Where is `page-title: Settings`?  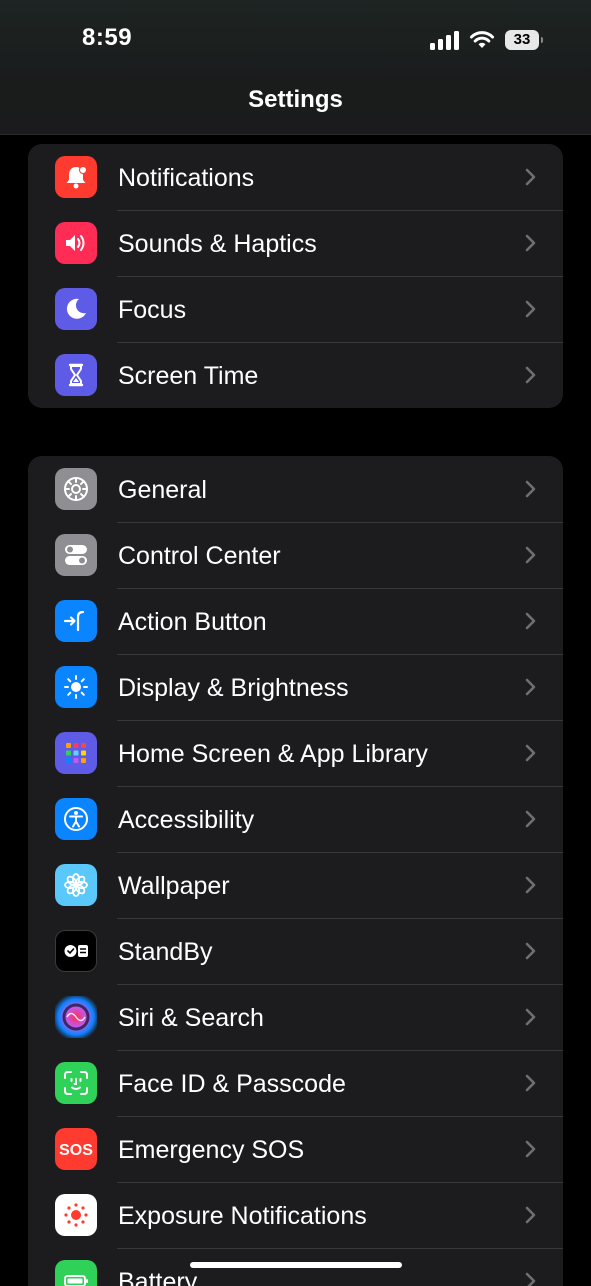 page-title: Settings is located at coordinates (295, 99).